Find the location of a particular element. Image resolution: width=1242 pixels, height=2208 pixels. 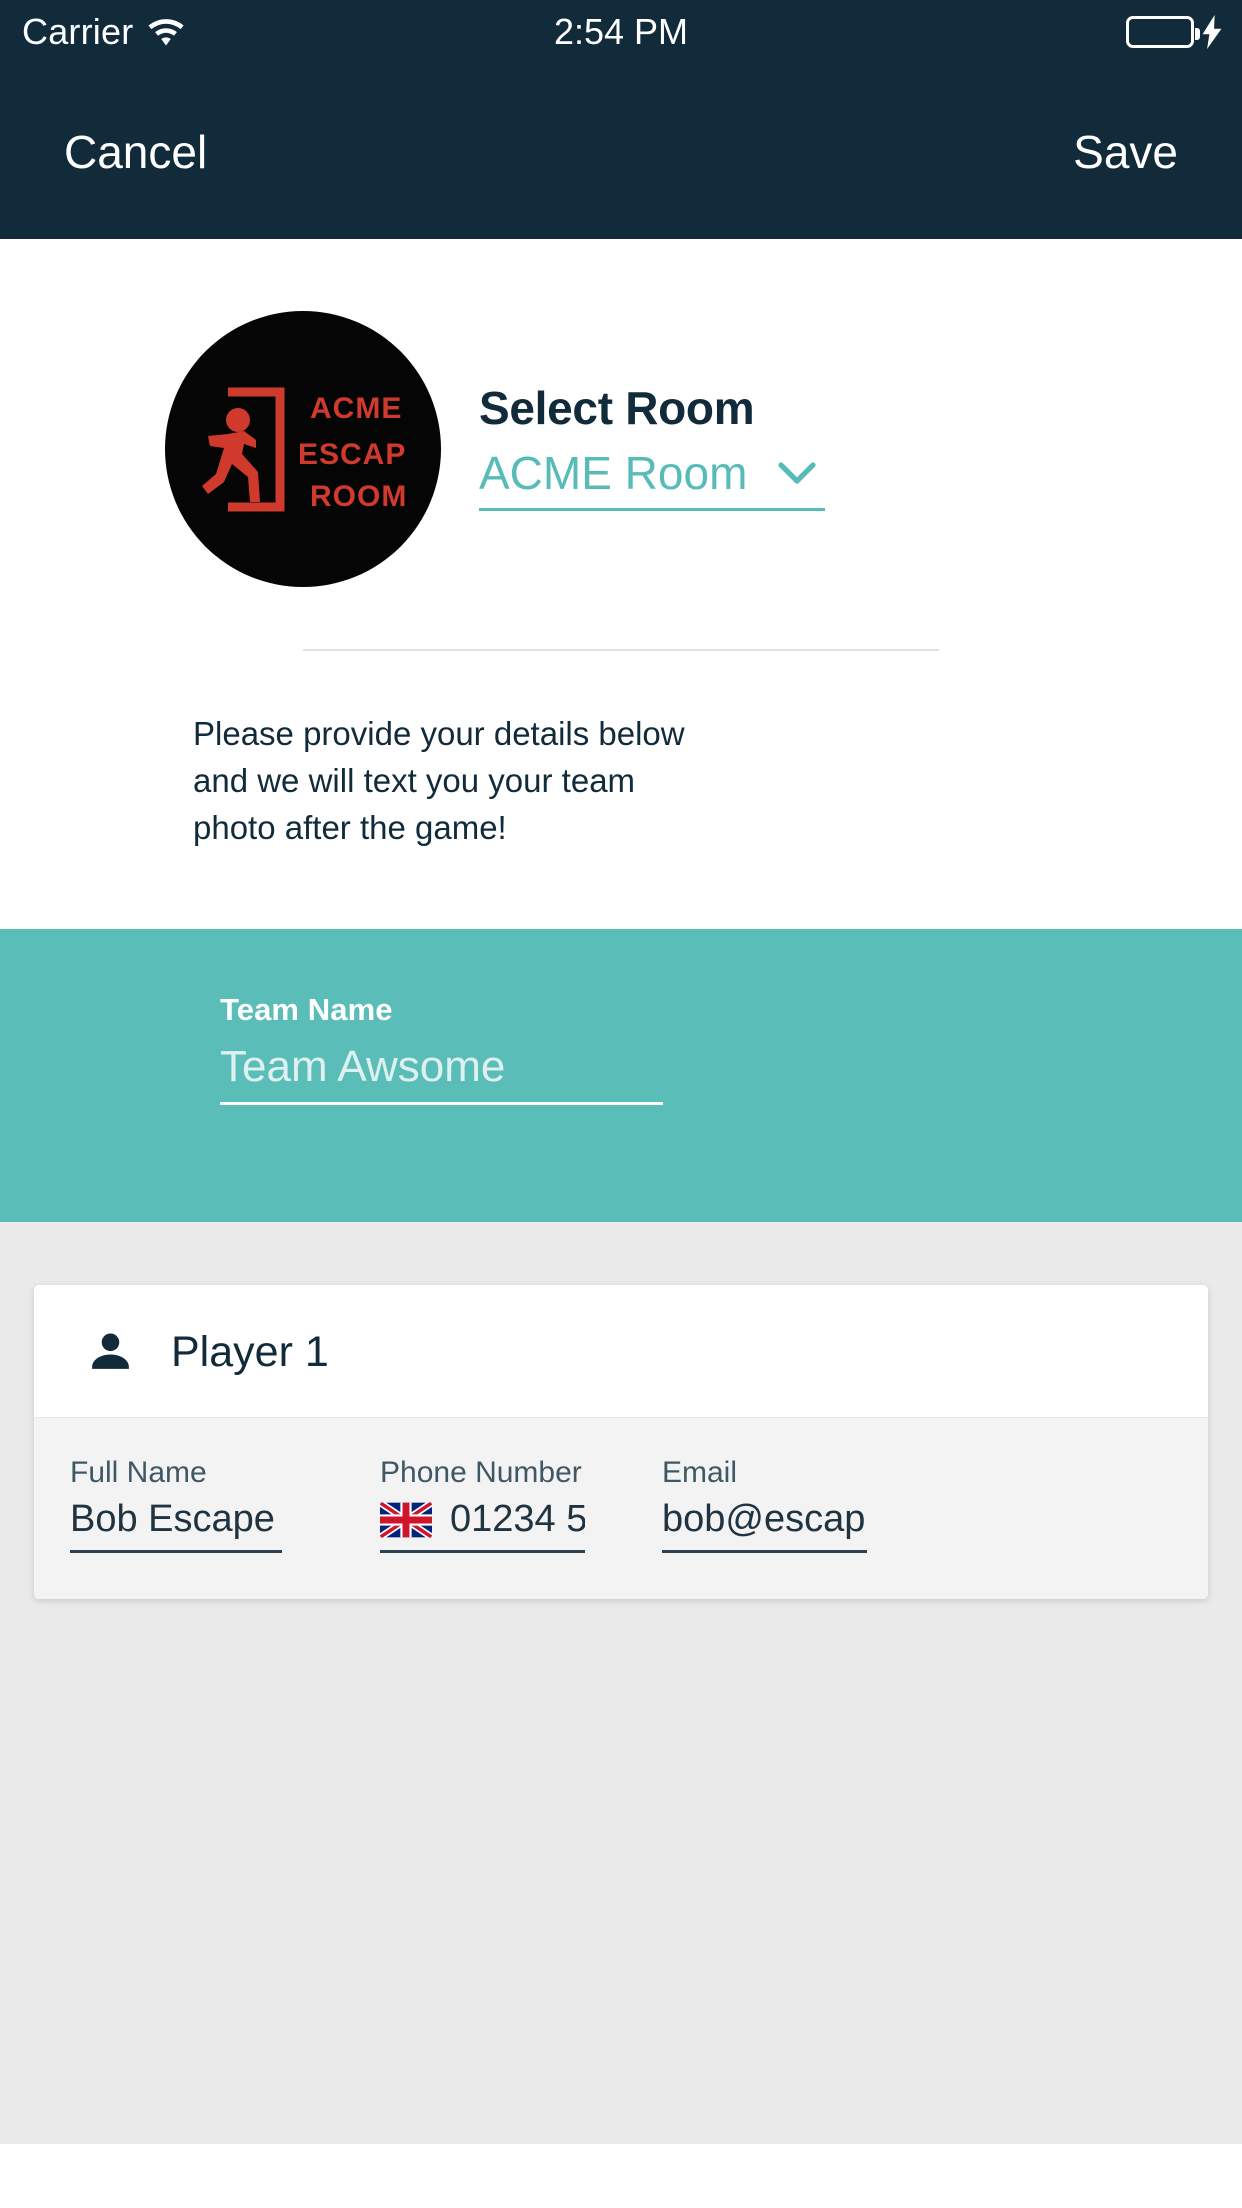

uk-flag-icon is located at coordinates (406, 1519).